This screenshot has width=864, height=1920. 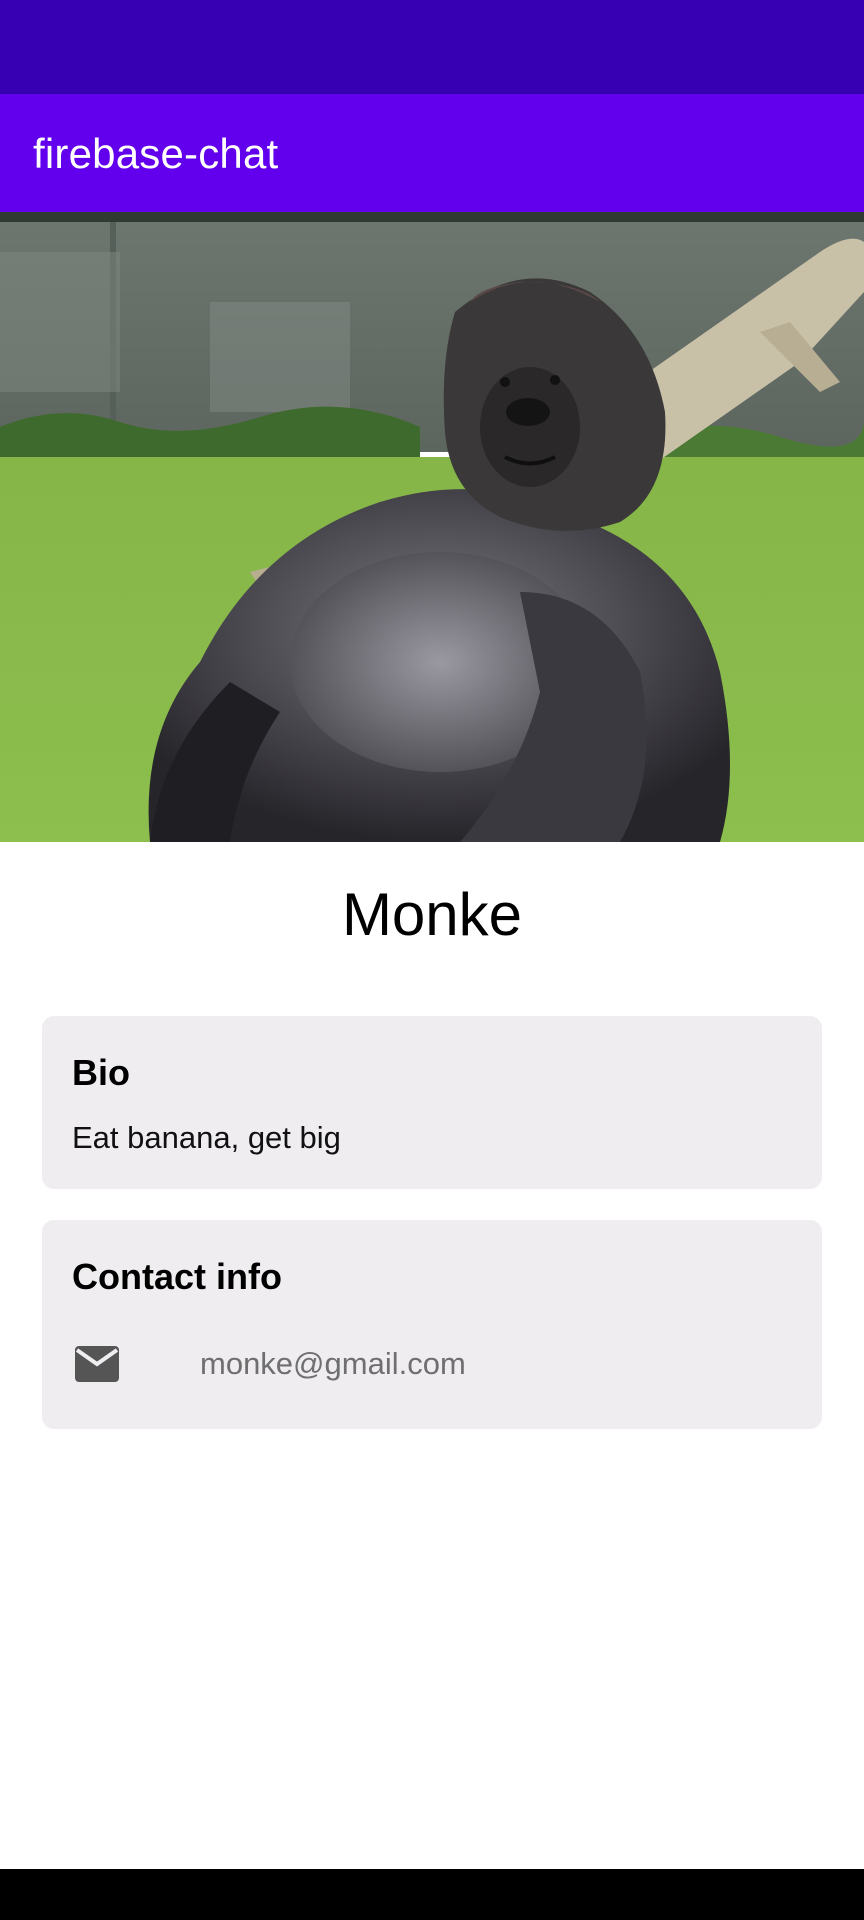 I want to click on status-bar, so click(x=432, y=47).